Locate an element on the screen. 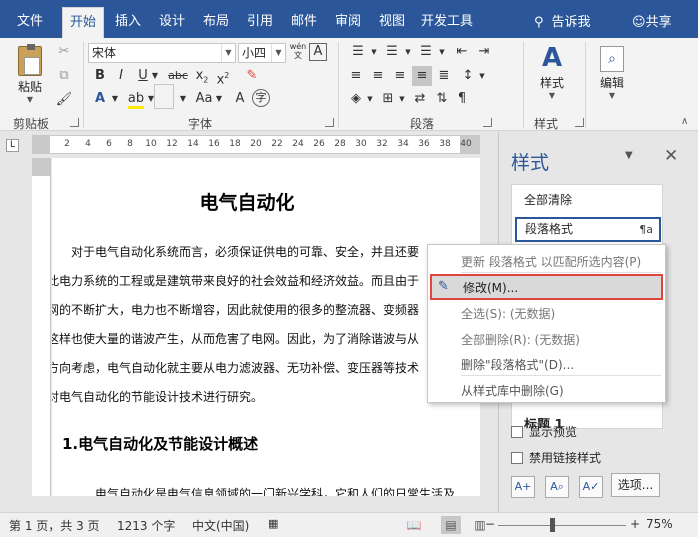  tab-layout: 布局 is located at coordinates (216, 23).